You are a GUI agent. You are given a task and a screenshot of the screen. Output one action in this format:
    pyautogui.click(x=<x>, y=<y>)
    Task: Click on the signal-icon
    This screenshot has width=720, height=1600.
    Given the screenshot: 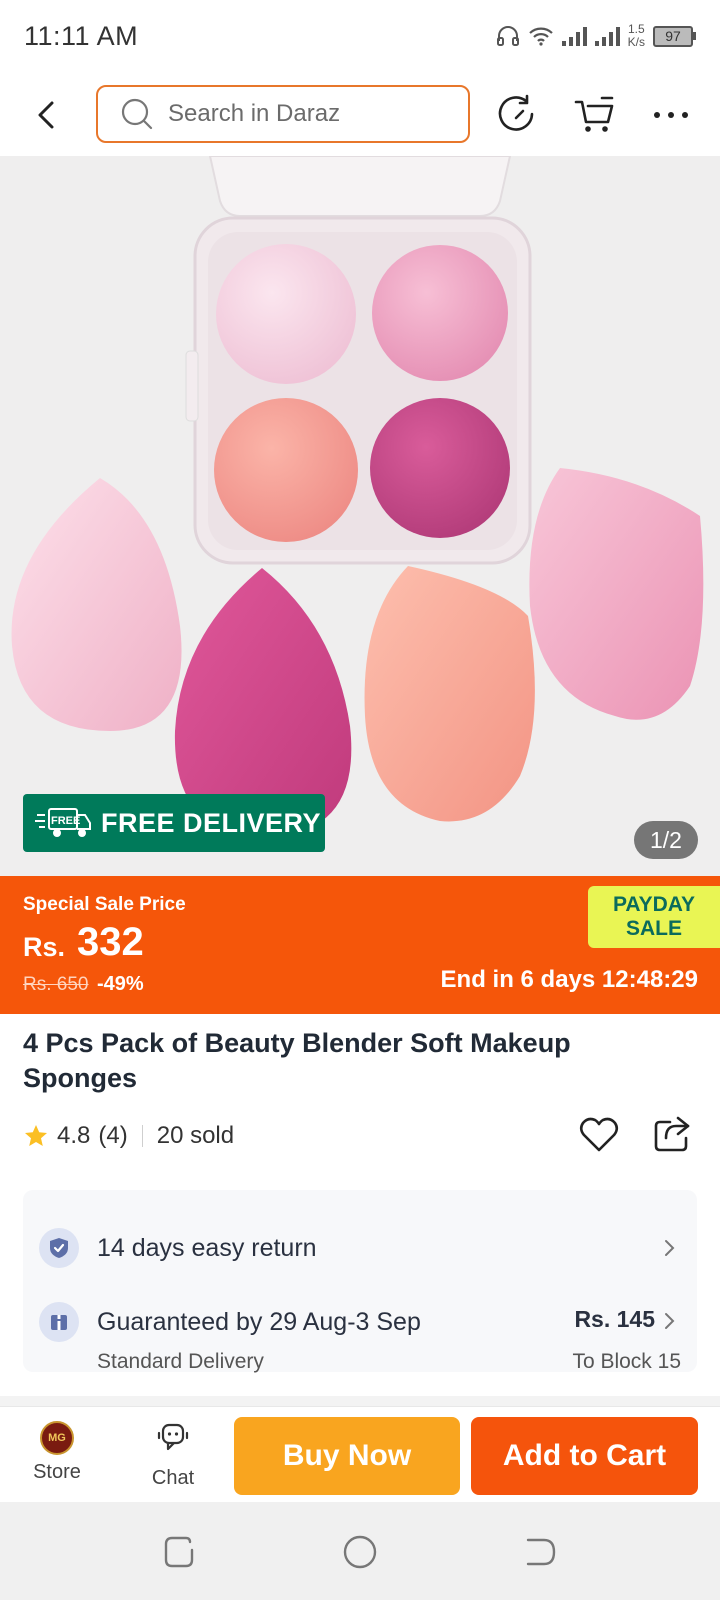 What is the action you would take?
    pyautogui.click(x=574, y=36)
    